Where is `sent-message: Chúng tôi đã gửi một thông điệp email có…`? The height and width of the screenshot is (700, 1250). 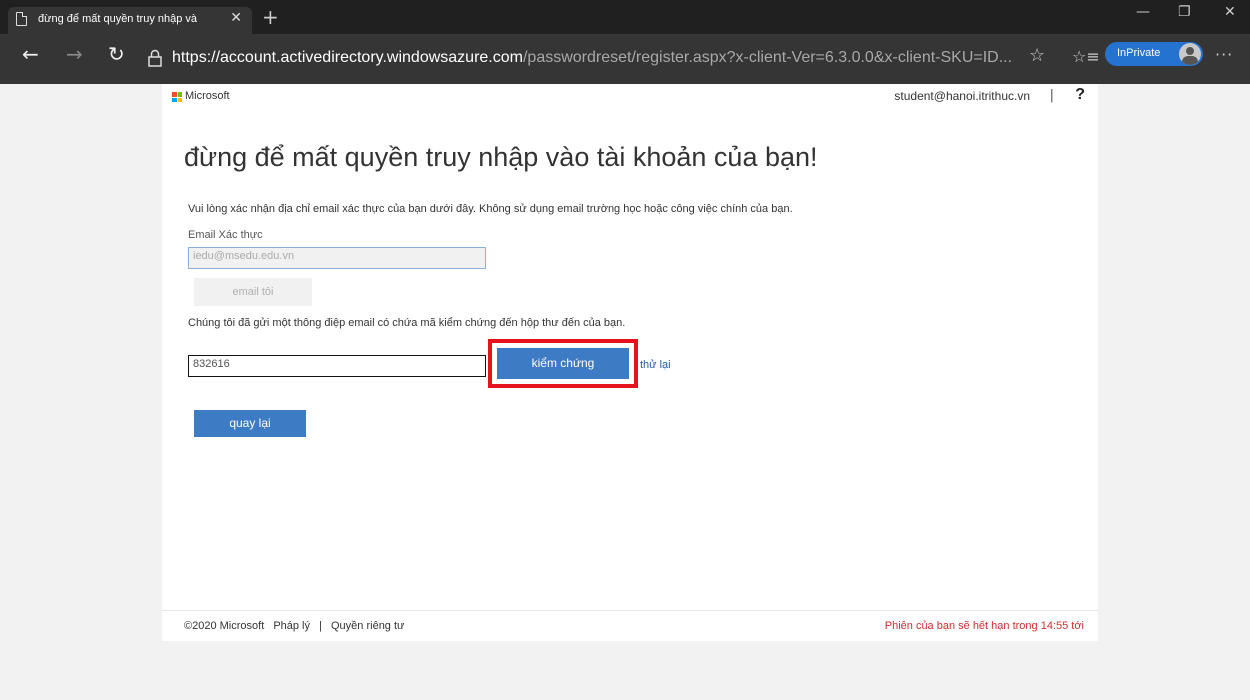
sent-message: Chúng tôi đã gửi một thông điệp email có… is located at coordinates (407, 323).